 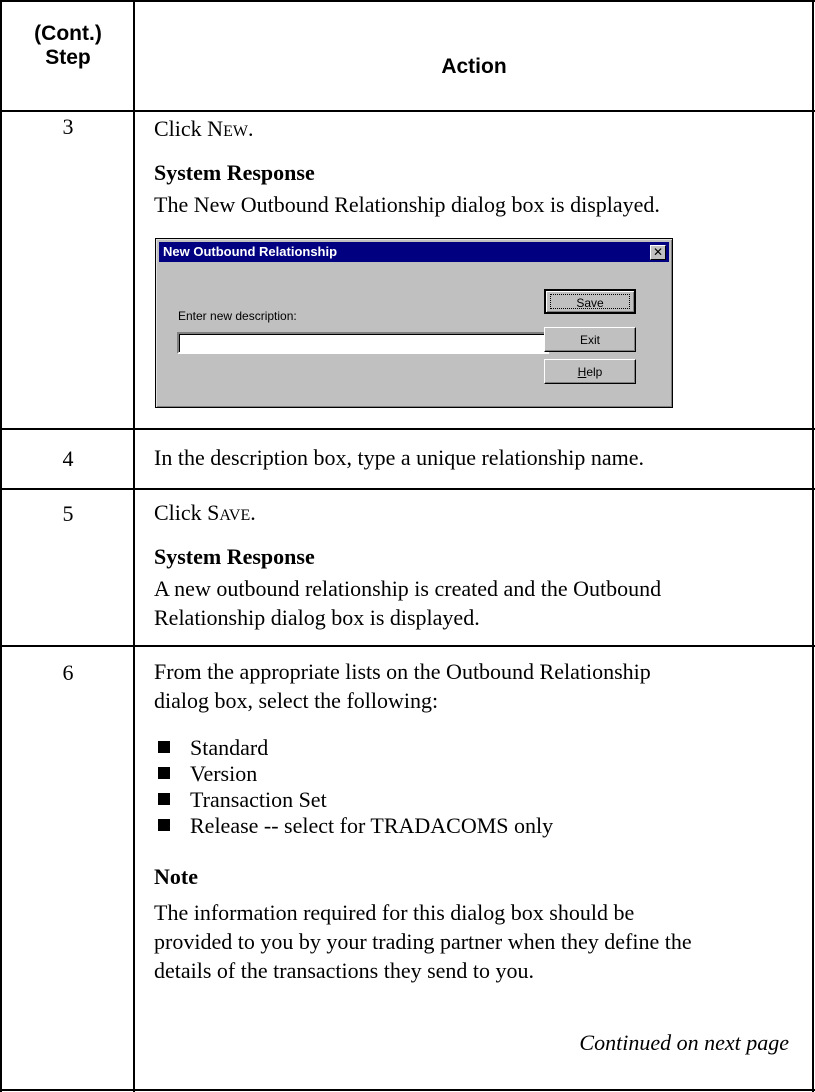 What do you see at coordinates (372, 825) in the screenshot?
I see `list-item-text: Release -- select for TRADACOMS only` at bounding box center [372, 825].